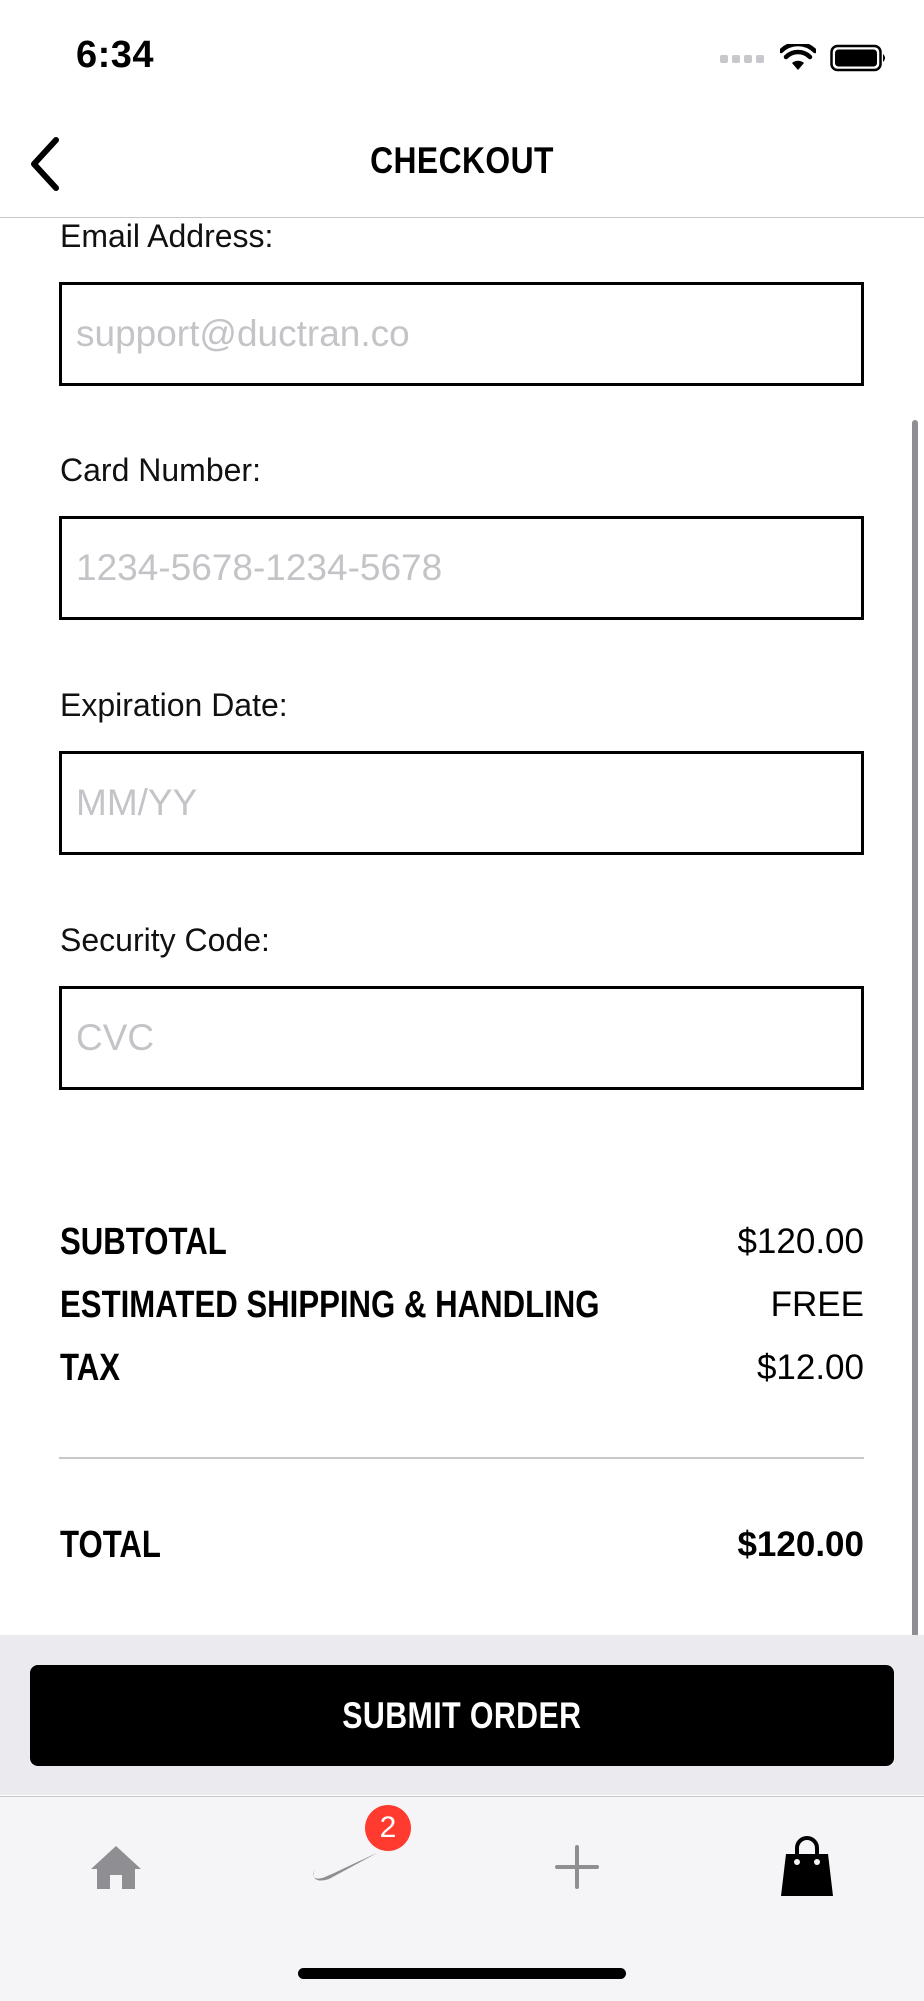 The width and height of the screenshot is (924, 2001). I want to click on navigation-bar: CHECKOUT, so click(462, 164).